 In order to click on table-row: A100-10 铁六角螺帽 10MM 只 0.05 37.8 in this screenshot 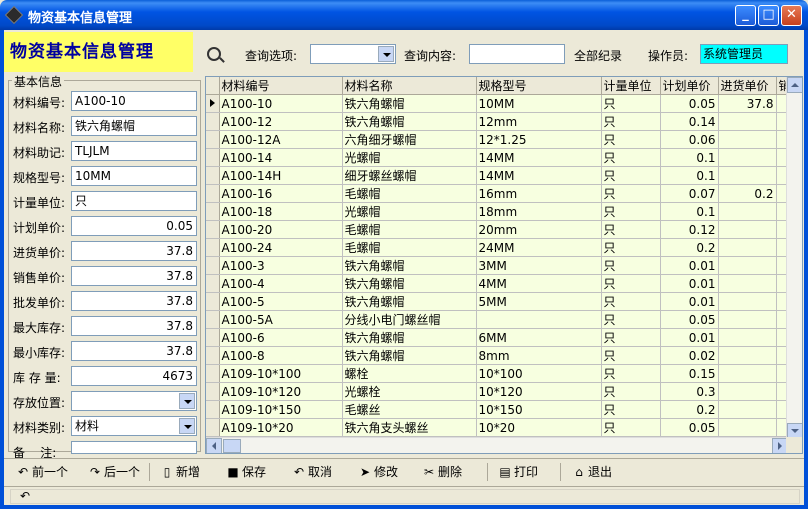, I will do `click(501, 103)`.